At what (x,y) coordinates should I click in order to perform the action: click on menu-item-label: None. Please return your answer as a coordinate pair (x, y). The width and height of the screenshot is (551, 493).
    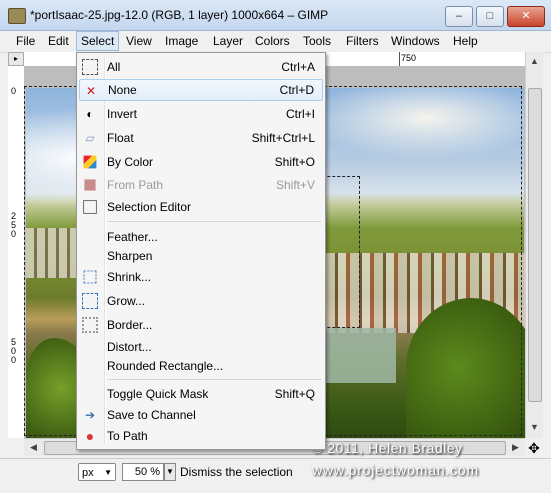
    Looking at the image, I should click on (122, 90).